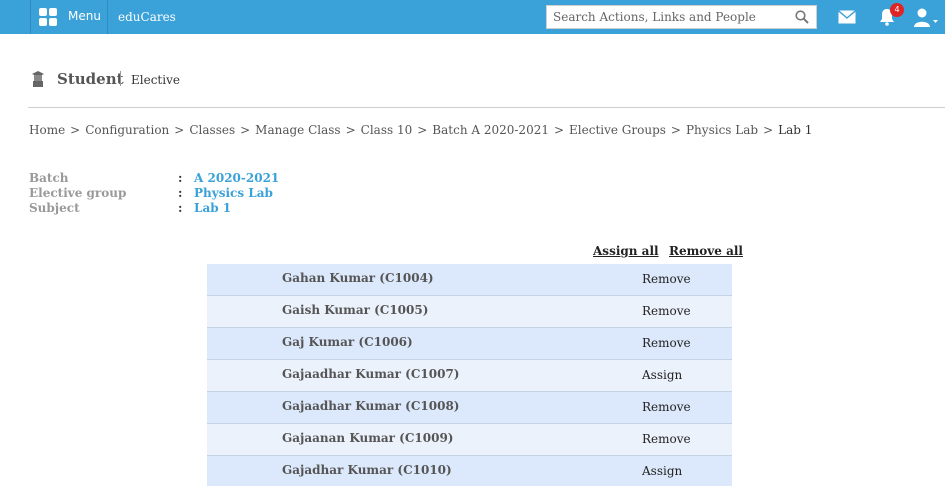 The height and width of the screenshot is (486, 945). What do you see at coordinates (355, 310) in the screenshot?
I see `student-name: Gaish Kumar (C1005)` at bounding box center [355, 310].